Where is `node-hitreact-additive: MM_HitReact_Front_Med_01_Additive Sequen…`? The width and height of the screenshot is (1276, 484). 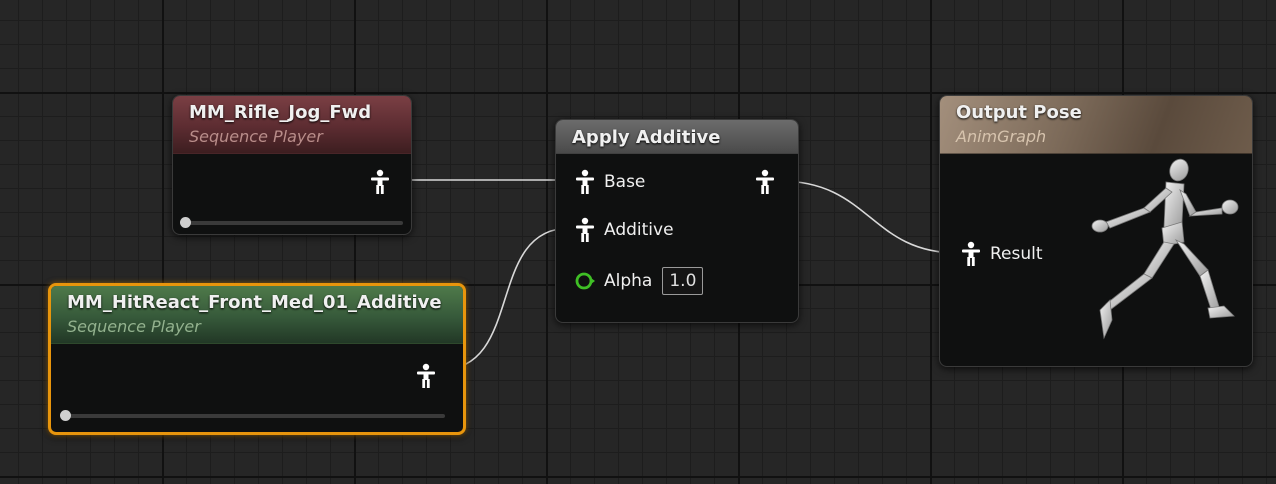 node-hitreact-additive: MM_HitReact_Front_Med_01_Additive Sequen… is located at coordinates (257, 359).